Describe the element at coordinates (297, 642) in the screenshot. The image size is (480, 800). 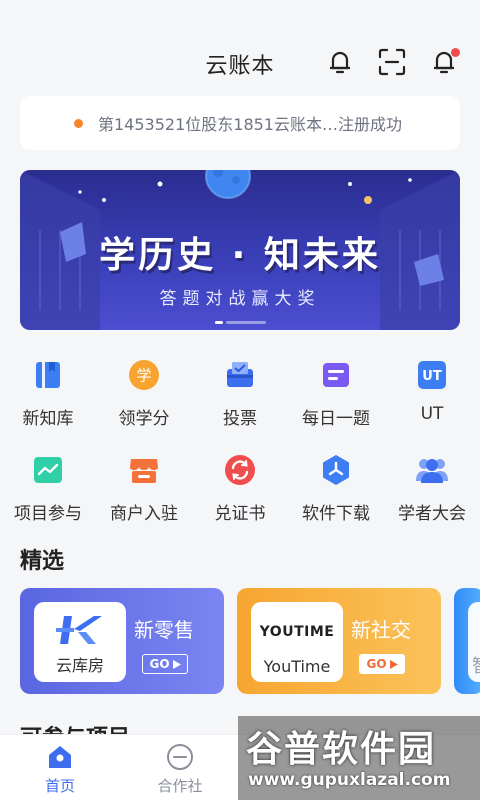
I see `youtime-logo: YOUTIME YouTime` at that location.